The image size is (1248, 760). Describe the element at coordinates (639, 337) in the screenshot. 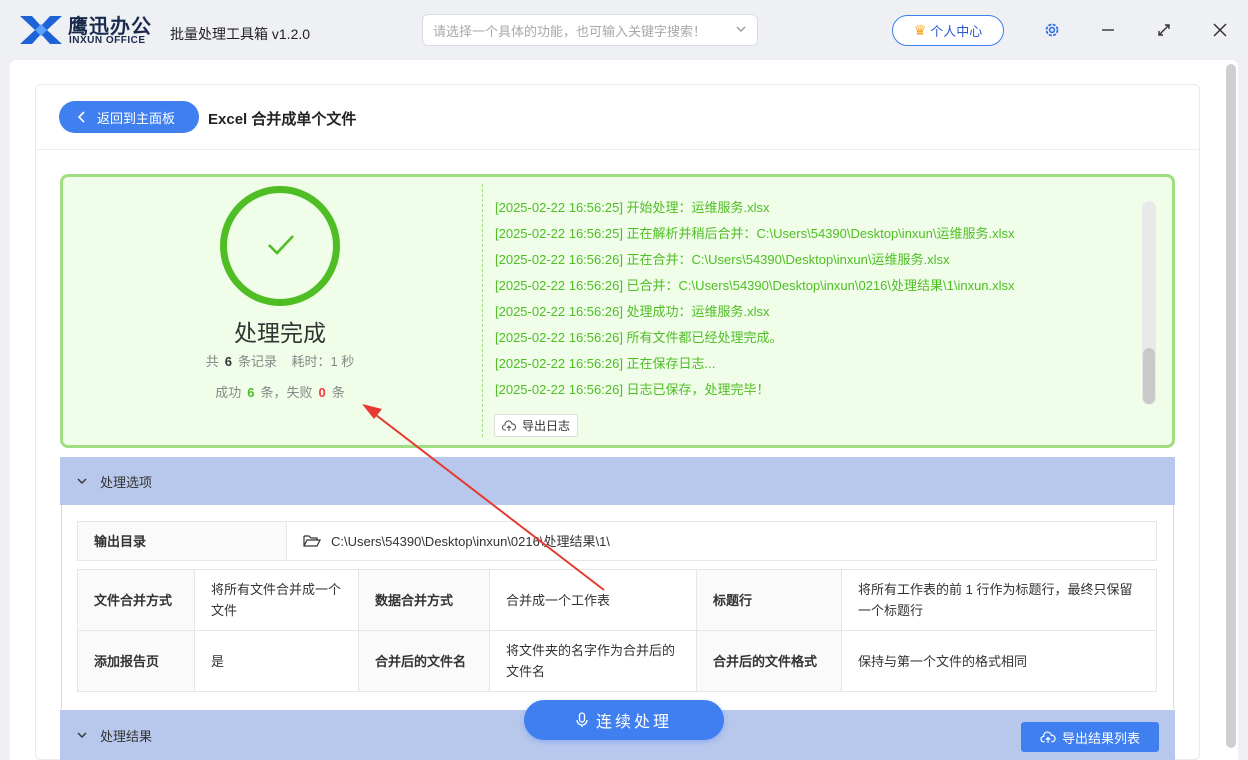

I see `log-line: [2025-02-22 16:56:26] 所有文件都已经处理完成。` at that location.